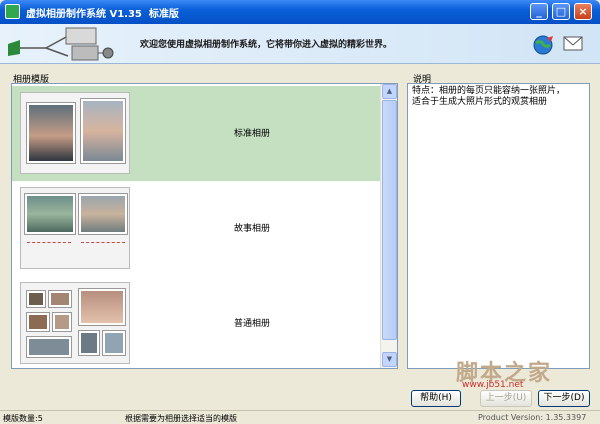 The image size is (600, 424). Describe the element at coordinates (436, 398) in the screenshot. I see `help-button: 帮助(H)` at that location.